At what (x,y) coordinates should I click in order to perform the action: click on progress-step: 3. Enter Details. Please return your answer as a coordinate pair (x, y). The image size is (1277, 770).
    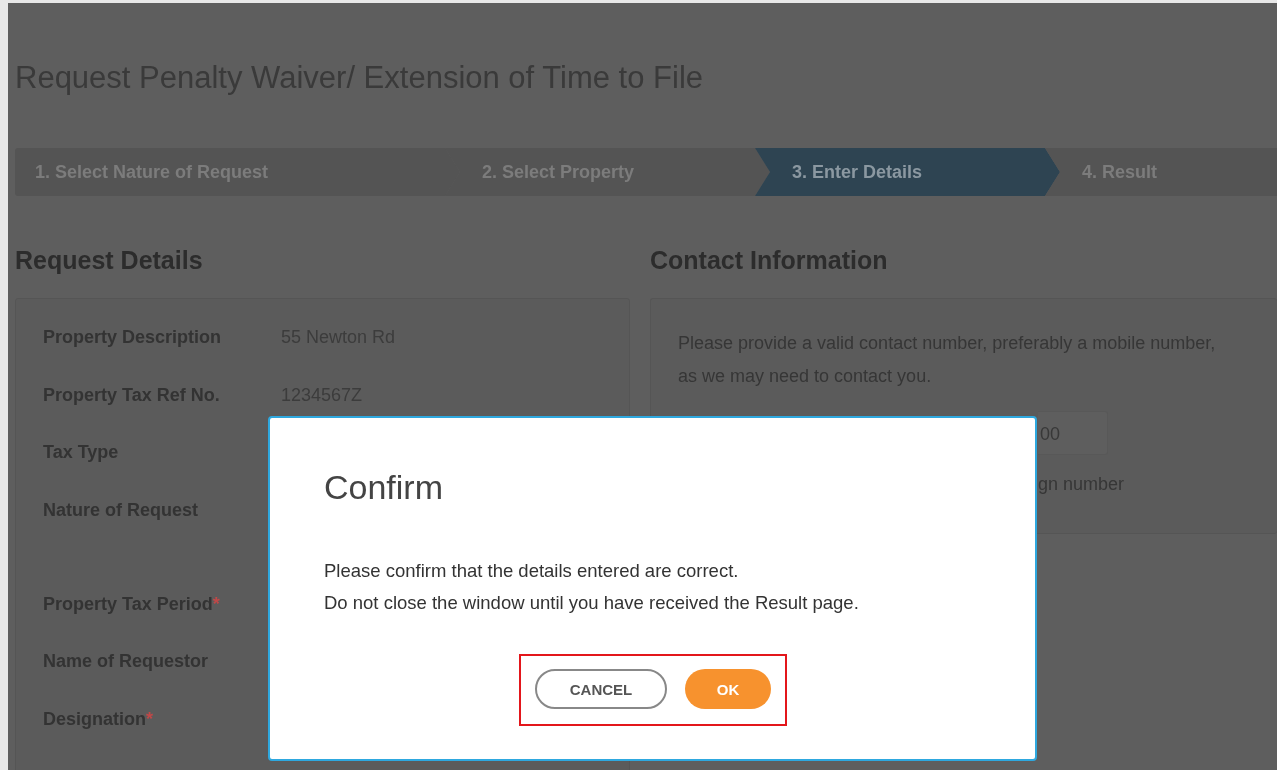
    Looking at the image, I should click on (907, 172).